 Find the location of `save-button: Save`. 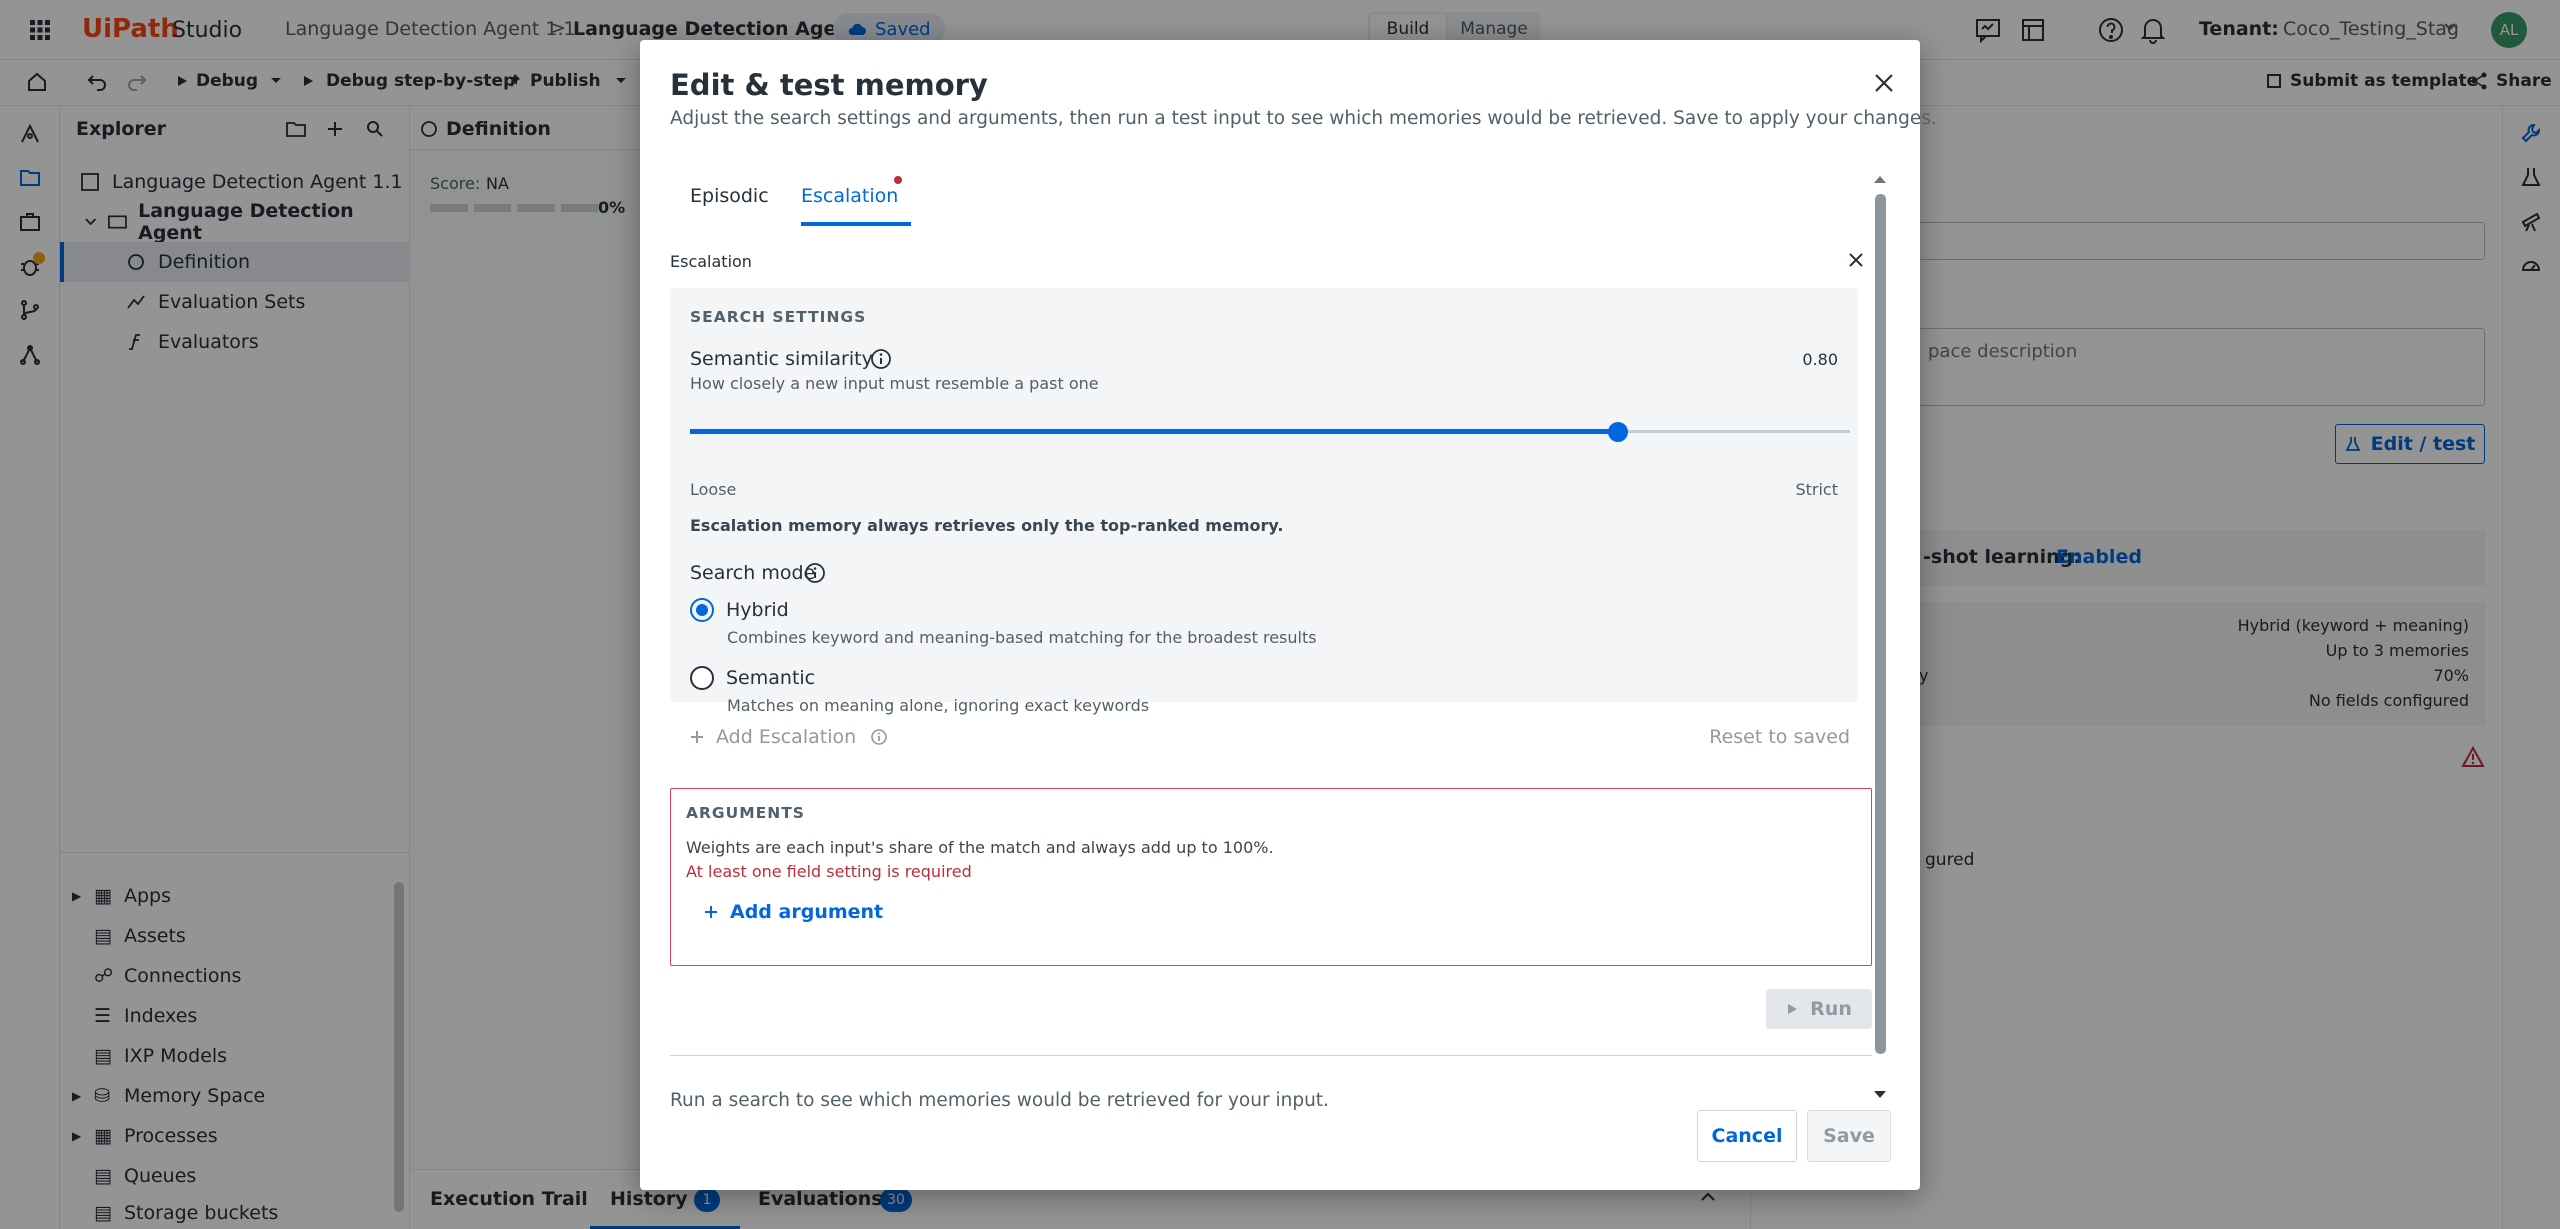

save-button: Save is located at coordinates (1849, 1136).